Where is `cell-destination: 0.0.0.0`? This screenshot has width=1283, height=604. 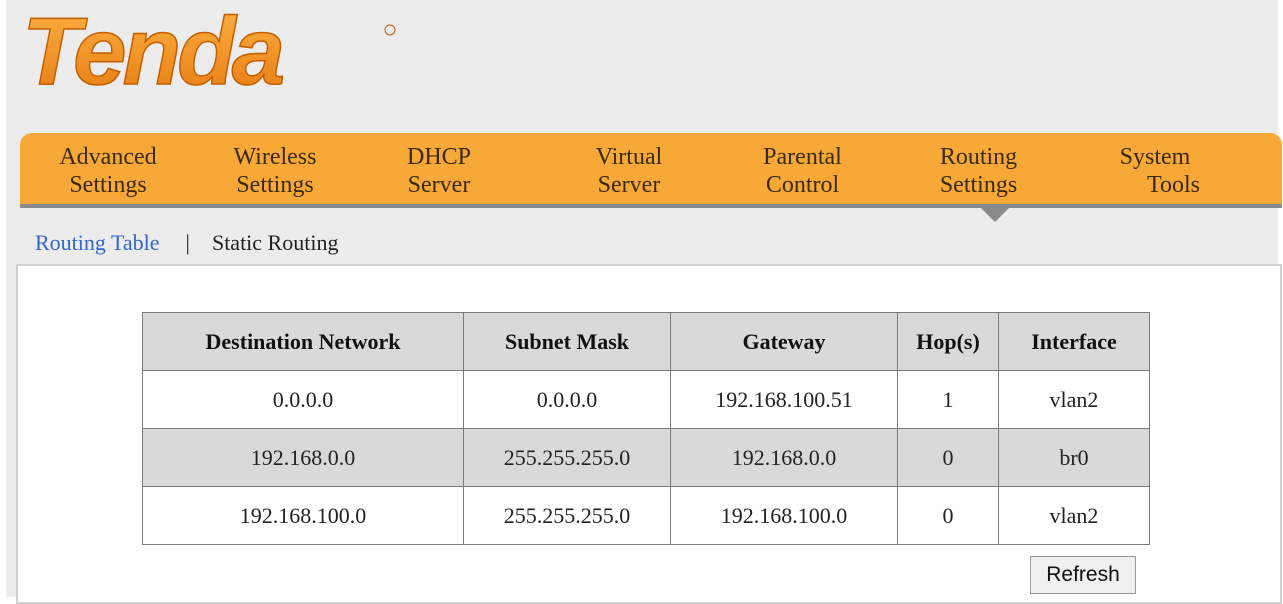 cell-destination: 0.0.0.0 is located at coordinates (303, 399).